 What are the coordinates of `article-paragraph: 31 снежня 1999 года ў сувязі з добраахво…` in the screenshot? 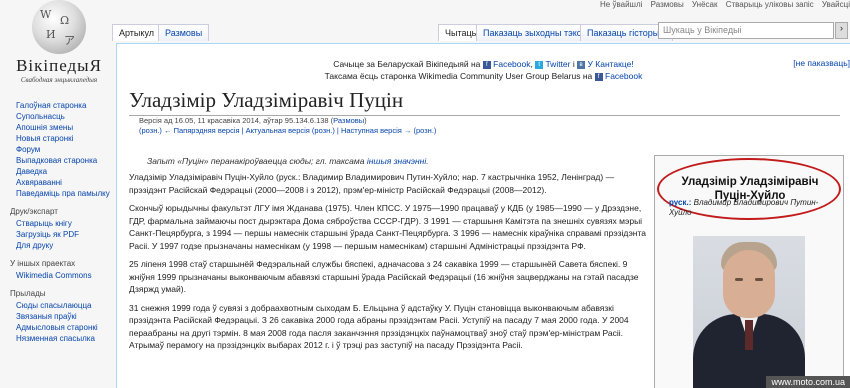 It's located at (379, 326).